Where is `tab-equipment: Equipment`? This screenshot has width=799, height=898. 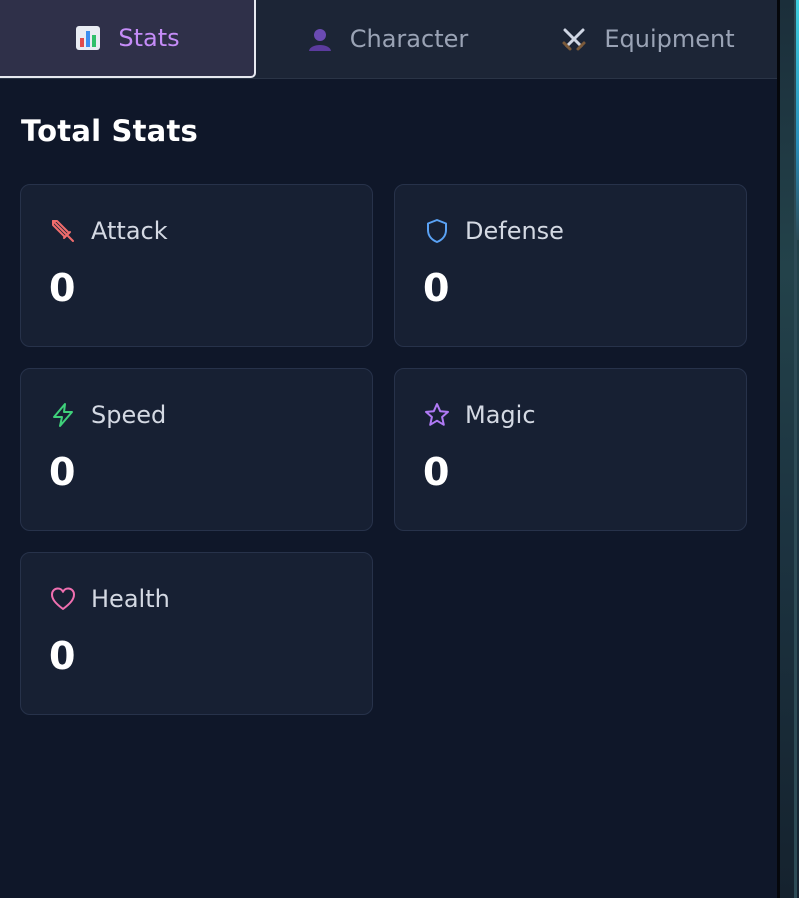
tab-equipment: Equipment is located at coordinates (647, 39).